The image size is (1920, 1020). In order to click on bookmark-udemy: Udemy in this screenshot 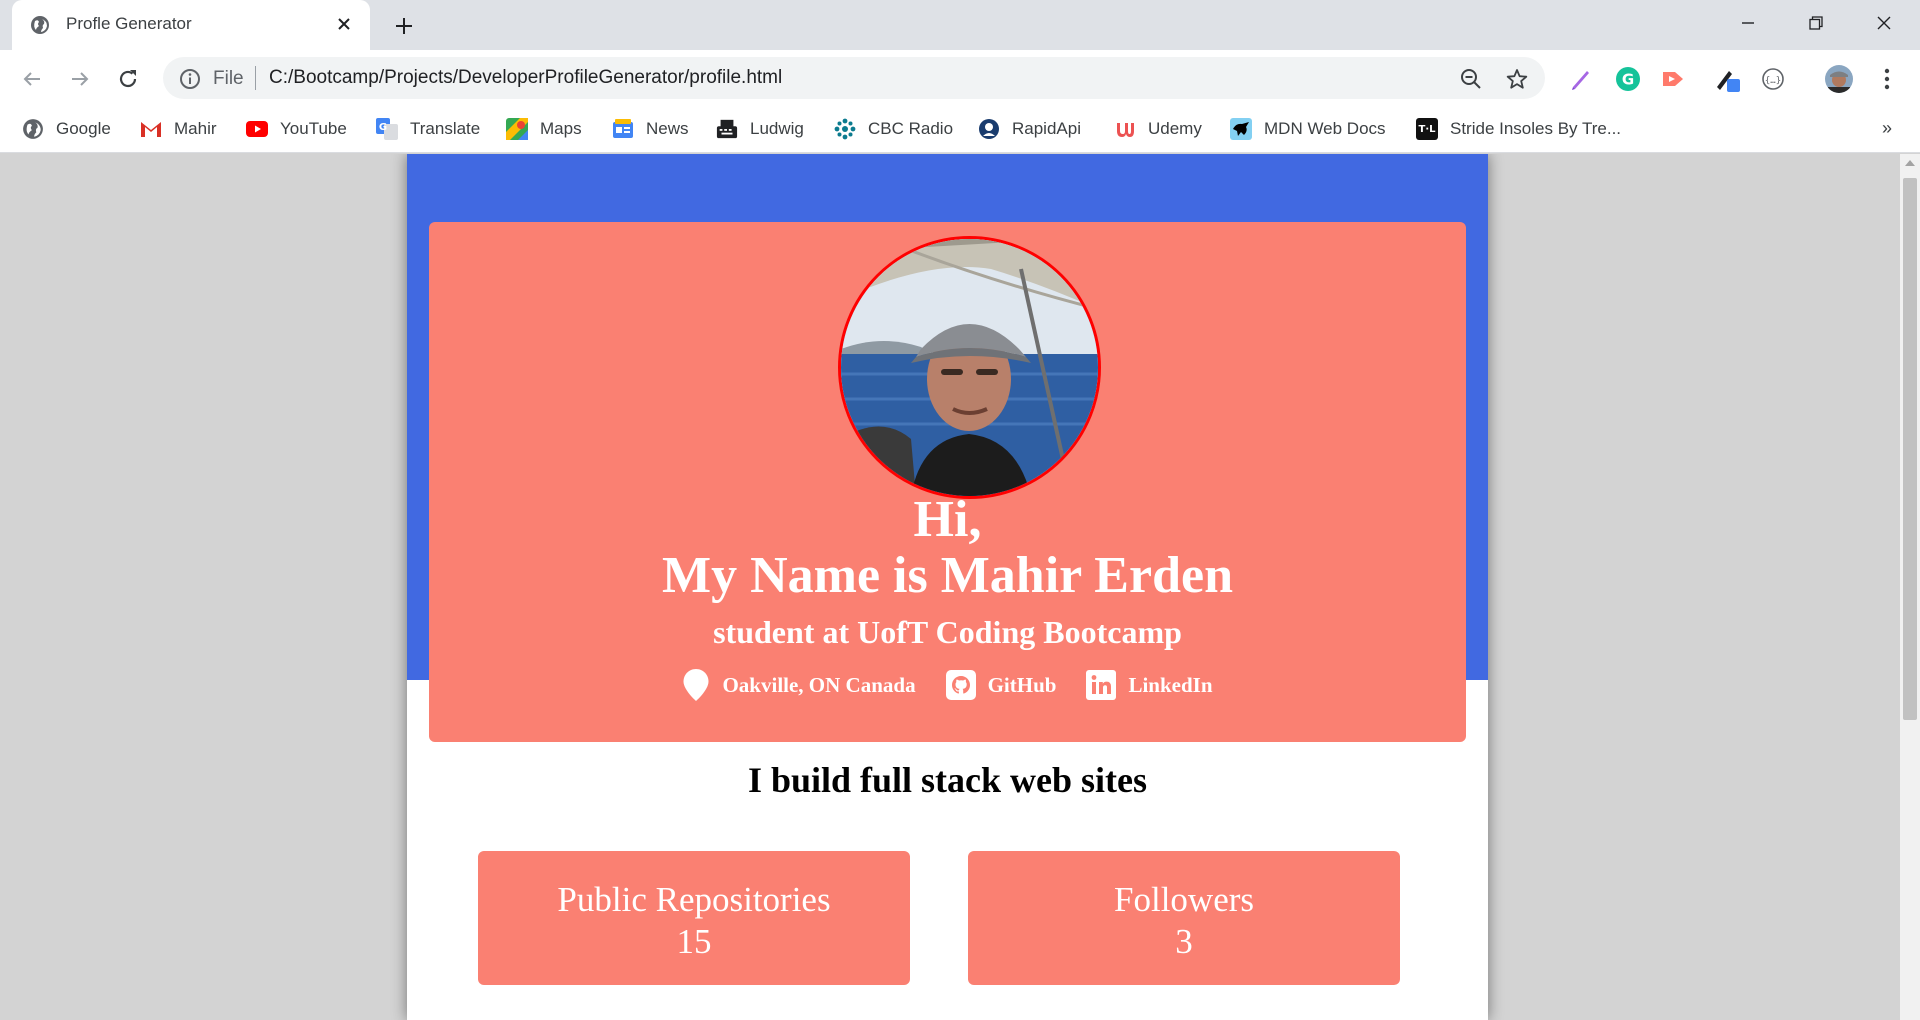, I will do `click(1158, 129)`.